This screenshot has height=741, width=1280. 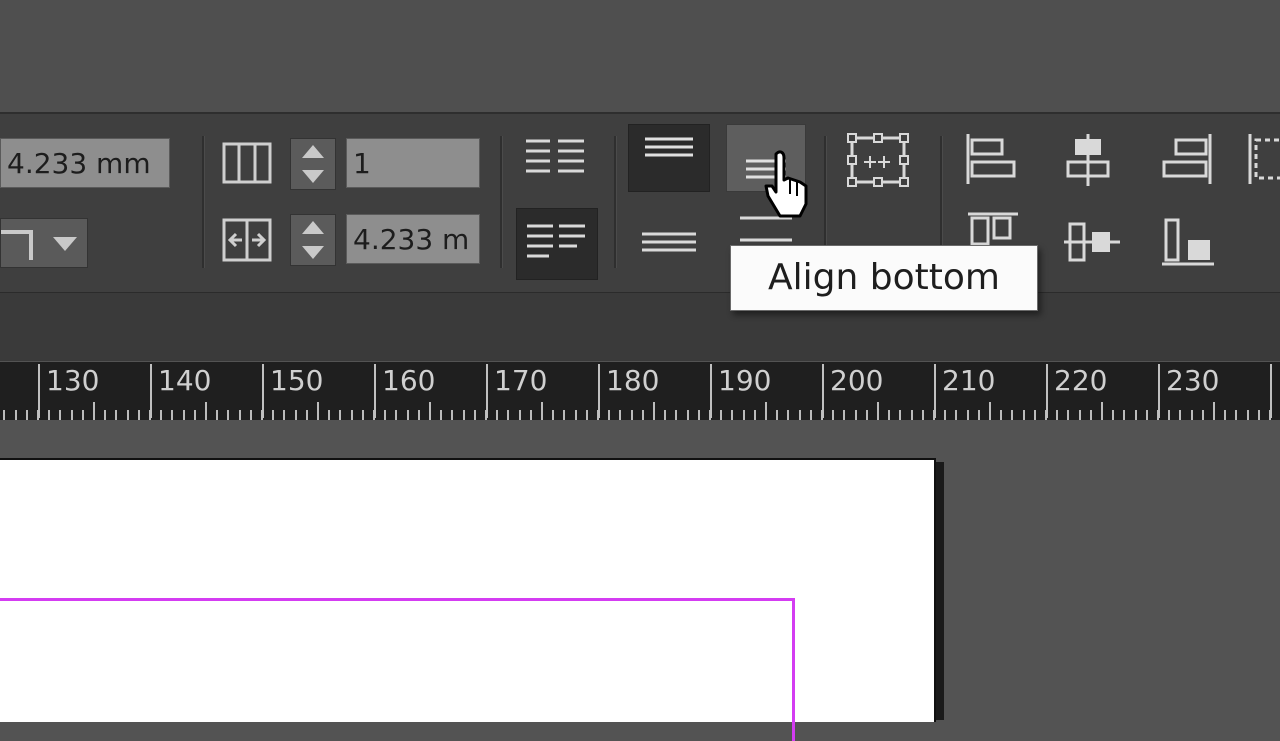 What do you see at coordinates (413, 239) in the screenshot?
I see `gutter-field: 4.233 m` at bounding box center [413, 239].